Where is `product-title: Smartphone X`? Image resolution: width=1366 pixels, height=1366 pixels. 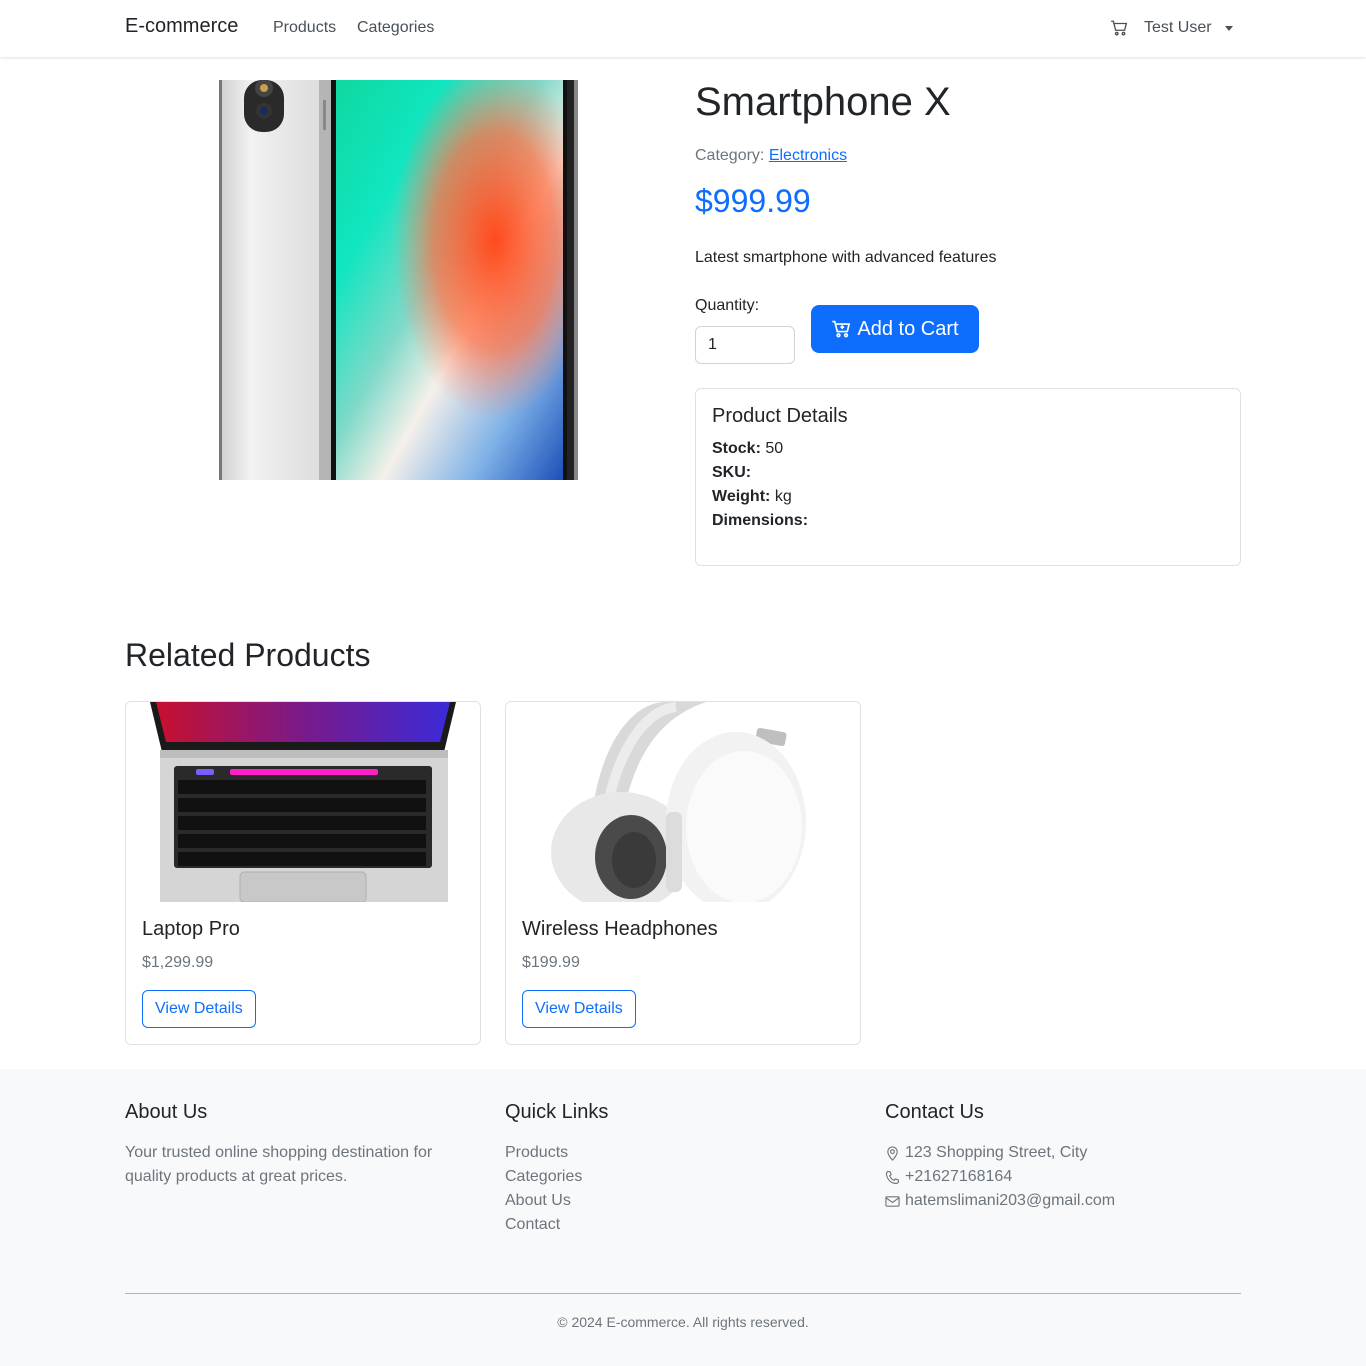 product-title: Smartphone X is located at coordinates (823, 102).